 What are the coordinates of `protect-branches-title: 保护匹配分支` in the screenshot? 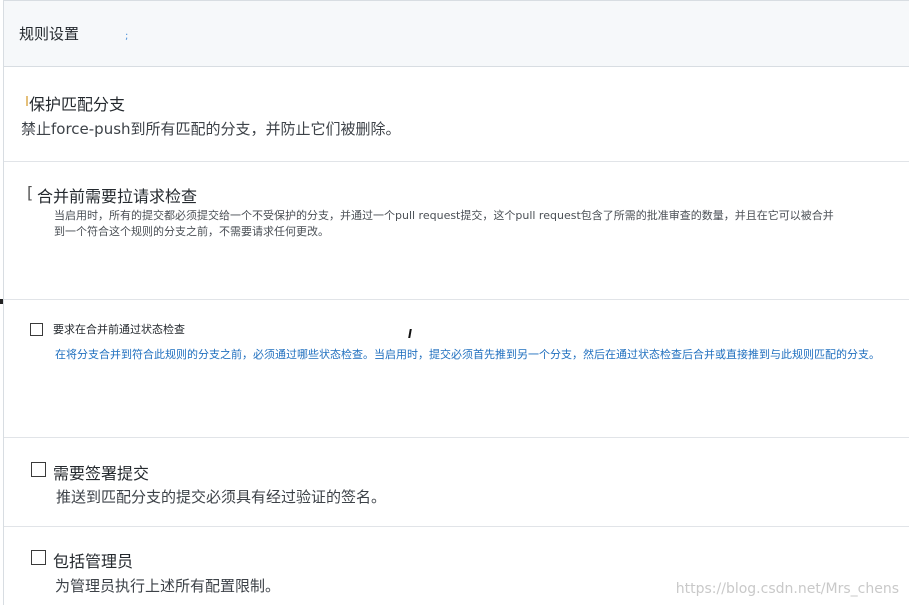 It's located at (77, 103).